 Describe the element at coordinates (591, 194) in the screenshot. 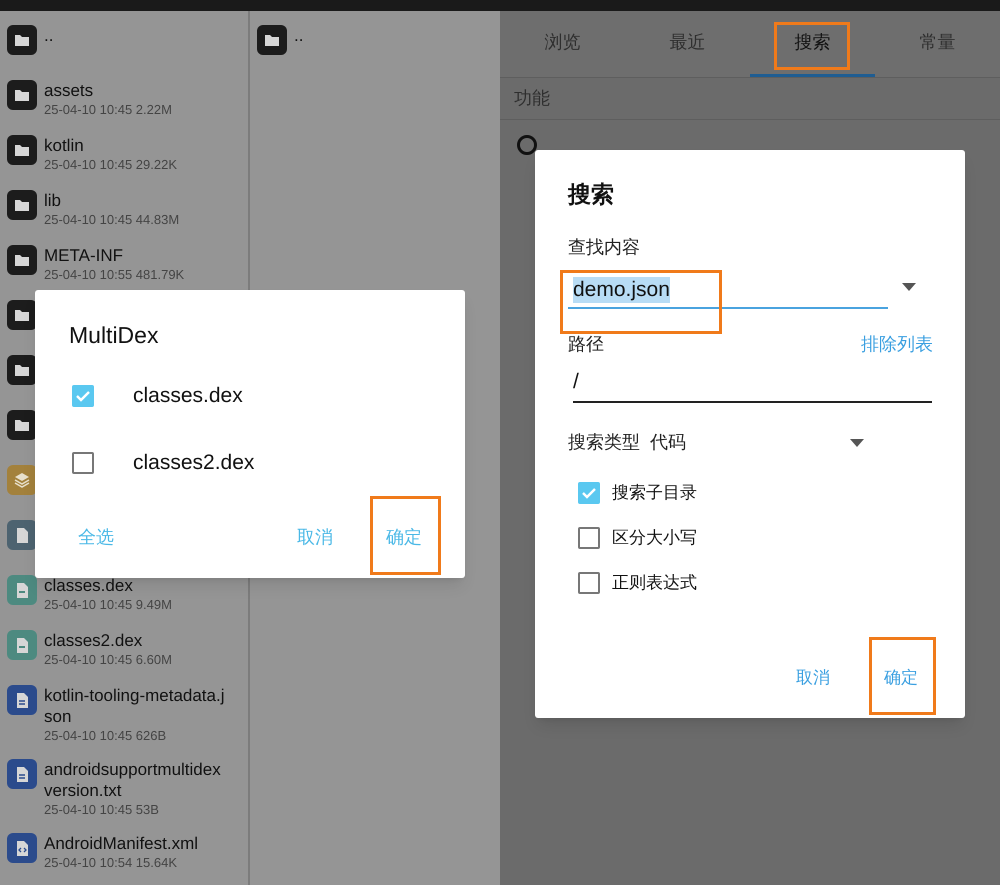

I see `dialog-title: 搜索` at that location.